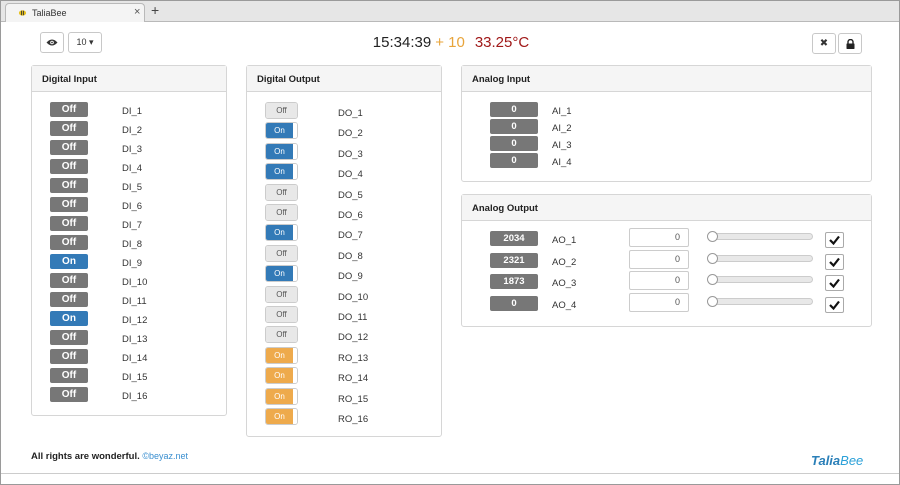 The width and height of the screenshot is (900, 485). Describe the element at coordinates (22, 13) in the screenshot. I see `bee-icon` at that location.